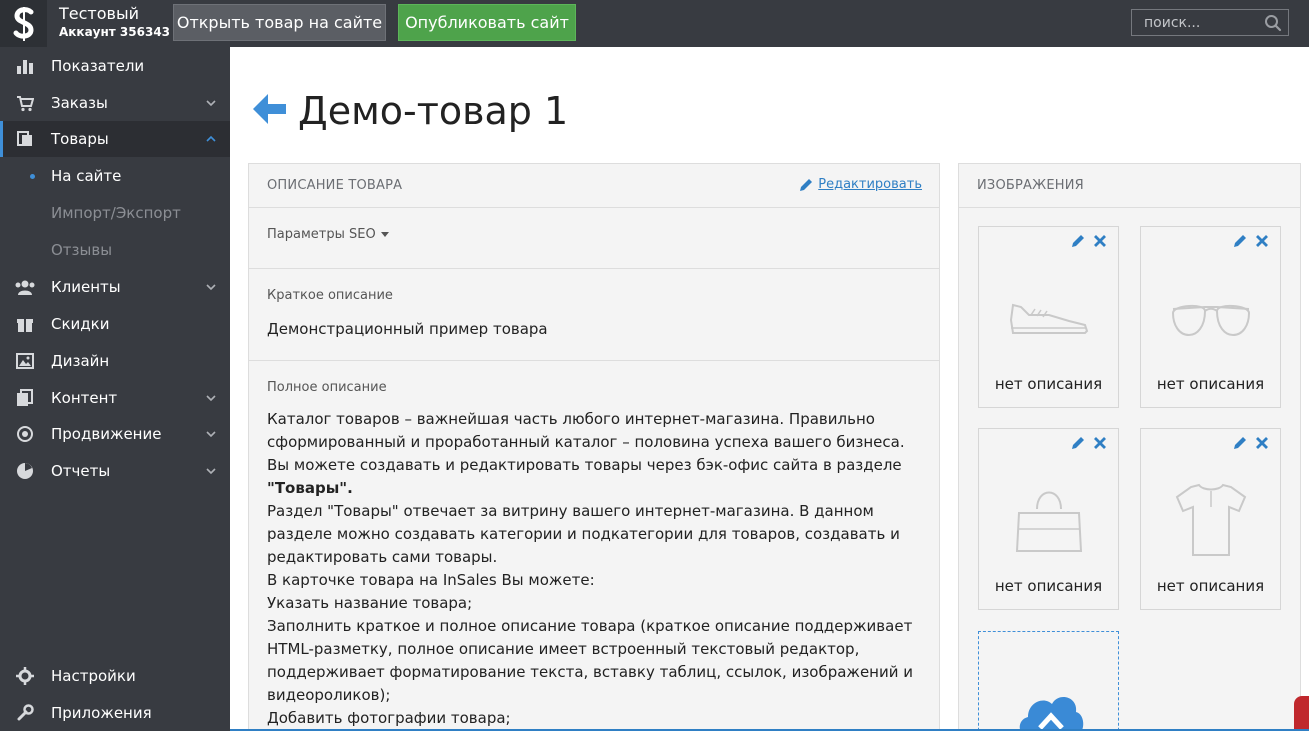 Image resolution: width=1309 pixels, height=731 pixels. I want to click on bag-icon, so click(1049, 521).